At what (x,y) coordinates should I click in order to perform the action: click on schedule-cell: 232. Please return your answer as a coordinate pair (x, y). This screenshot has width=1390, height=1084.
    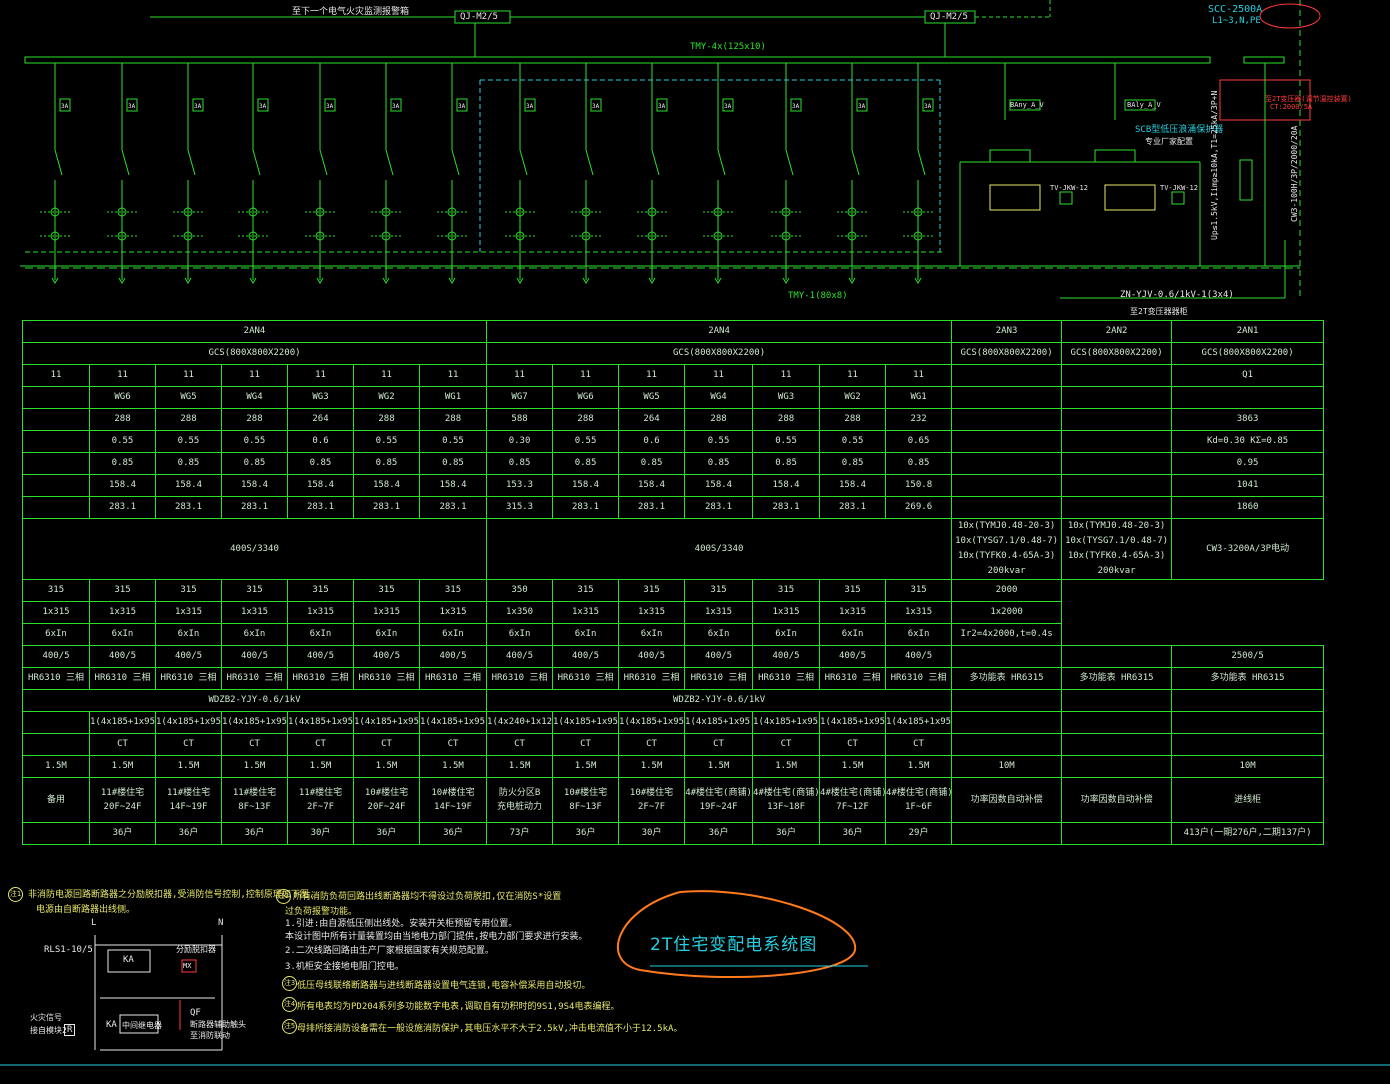
    Looking at the image, I should click on (919, 419).